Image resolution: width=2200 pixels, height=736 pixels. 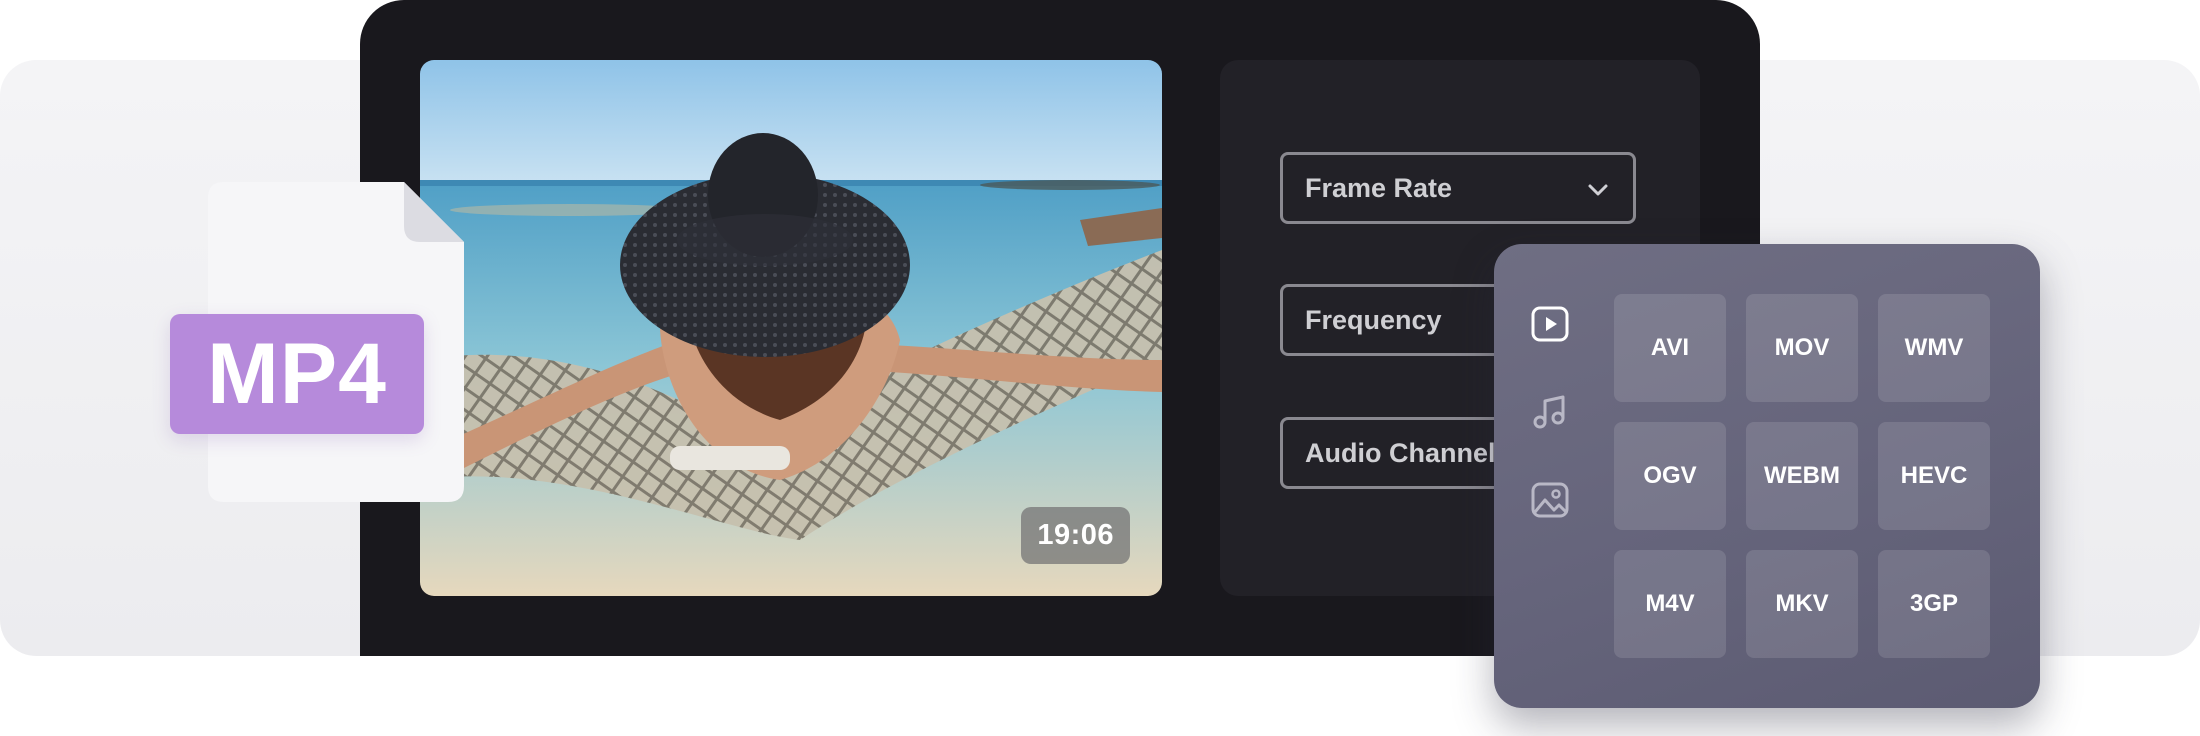 I want to click on music-note-icon, so click(x=1550, y=412).